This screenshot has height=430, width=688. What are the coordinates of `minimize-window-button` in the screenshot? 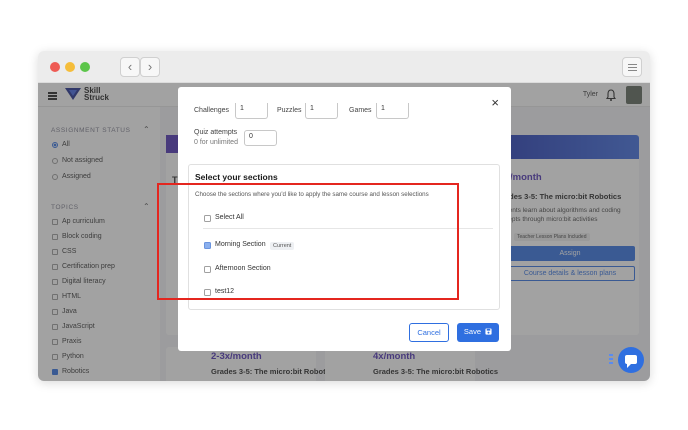 It's located at (70, 67).